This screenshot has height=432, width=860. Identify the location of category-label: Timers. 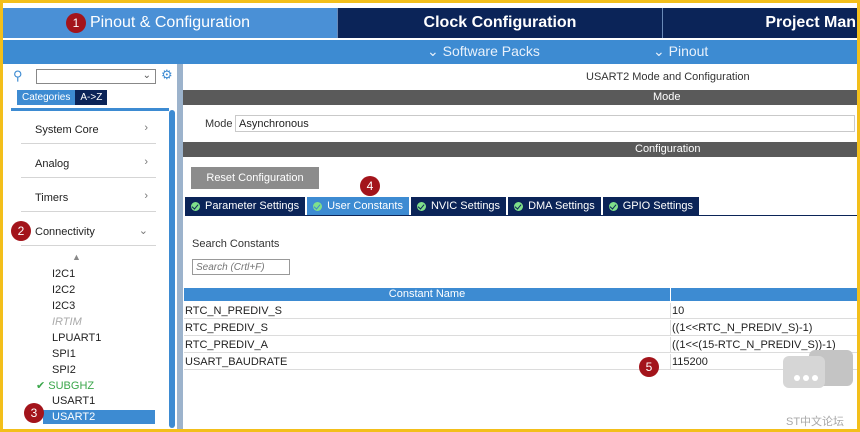
(52, 198).